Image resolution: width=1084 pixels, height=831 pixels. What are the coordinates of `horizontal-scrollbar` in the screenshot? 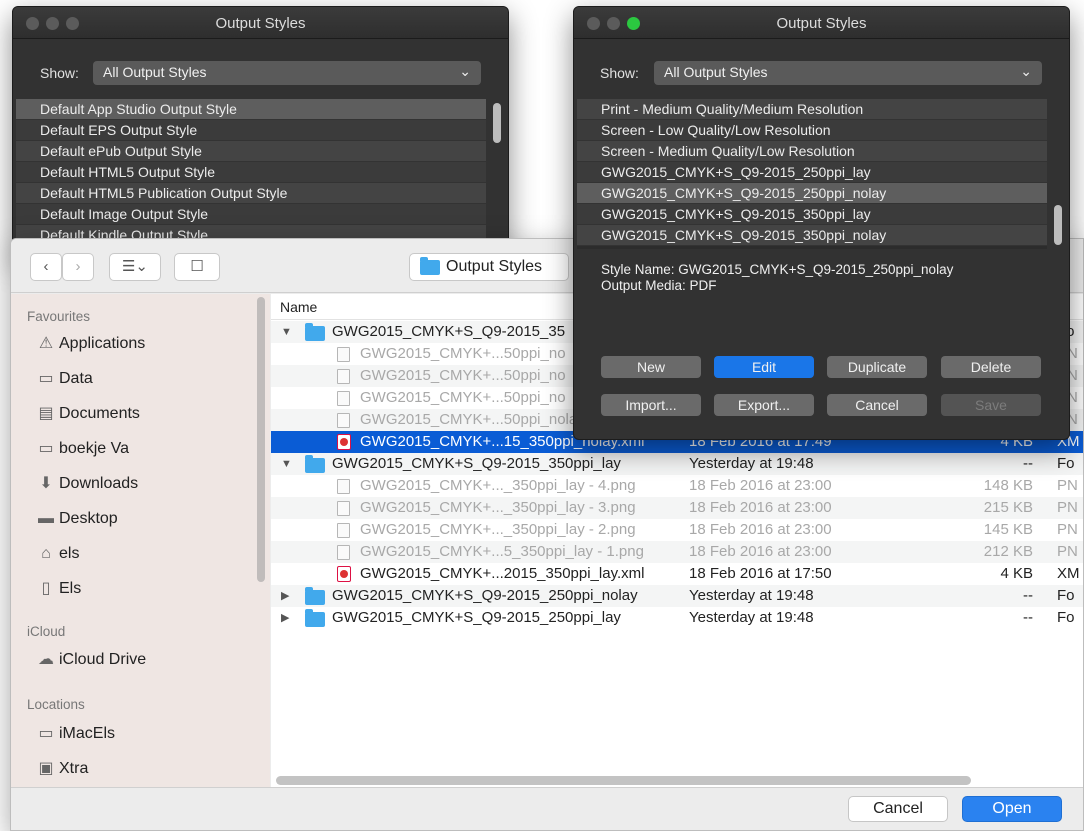 It's located at (623, 780).